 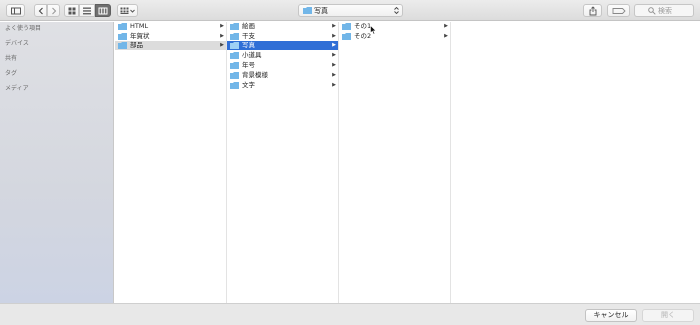 What do you see at coordinates (282, 26) in the screenshot?
I see `folder-row-kaiga: 絵画 ▶` at bounding box center [282, 26].